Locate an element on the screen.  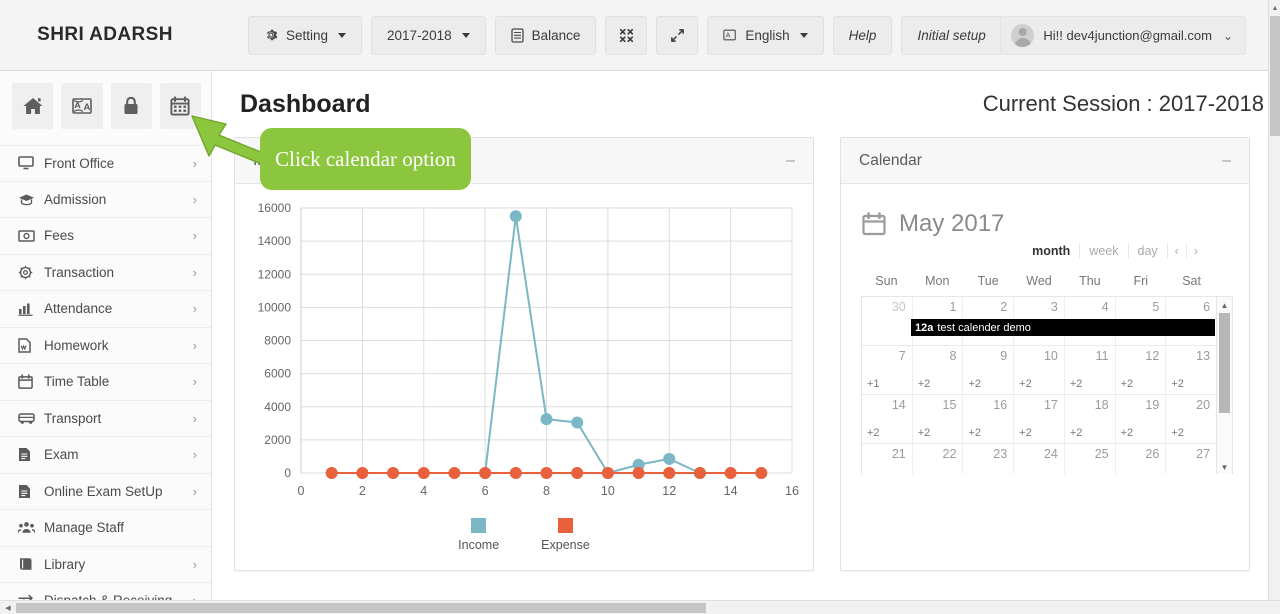
calendar-day-cell: 13 +2 is located at coordinates (1190, 370).